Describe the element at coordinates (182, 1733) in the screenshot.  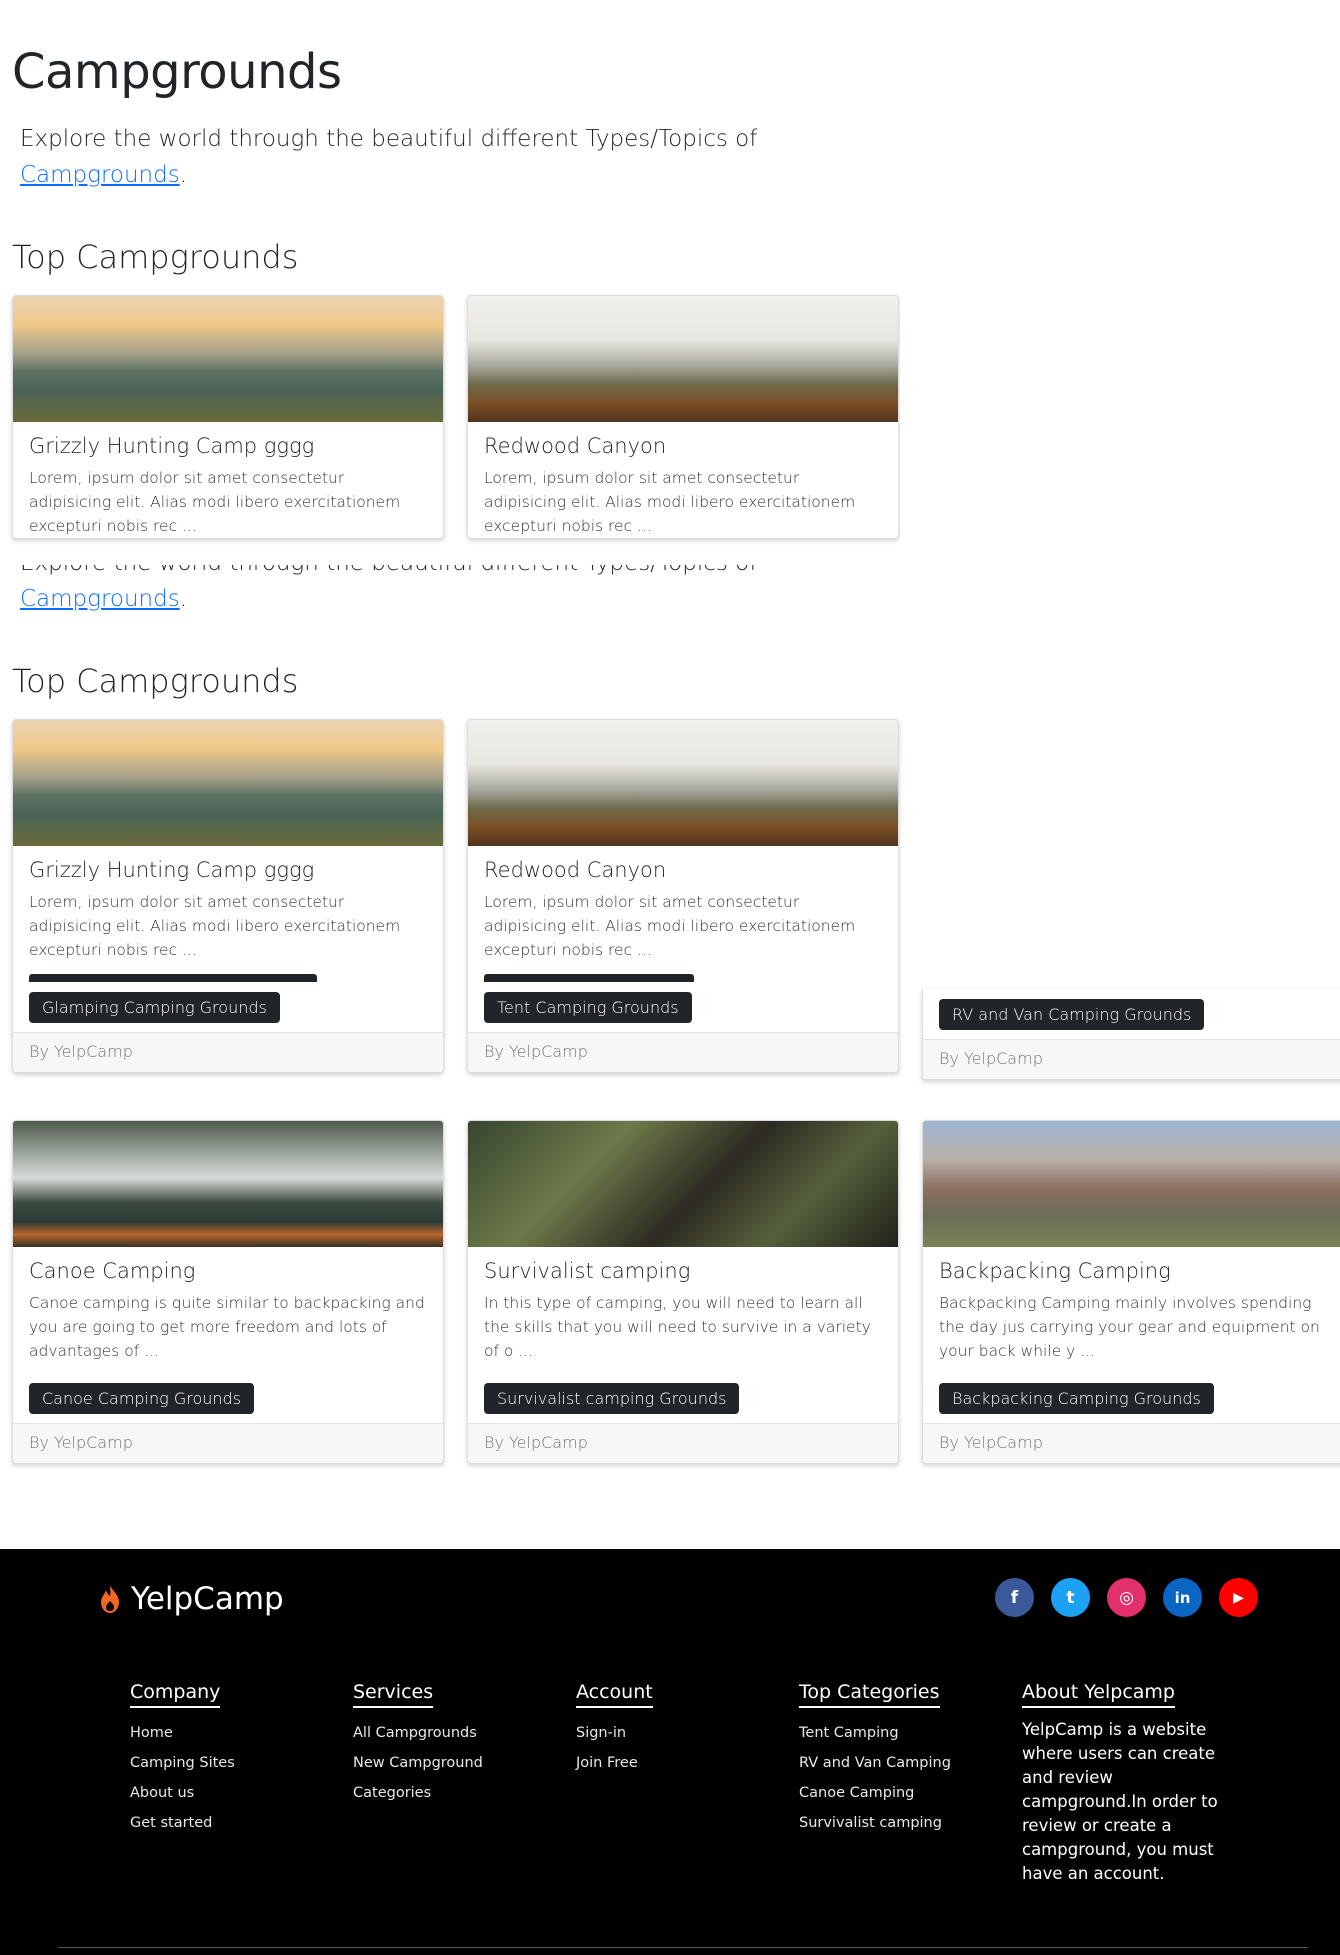
I see `footer-link-home: Home` at that location.